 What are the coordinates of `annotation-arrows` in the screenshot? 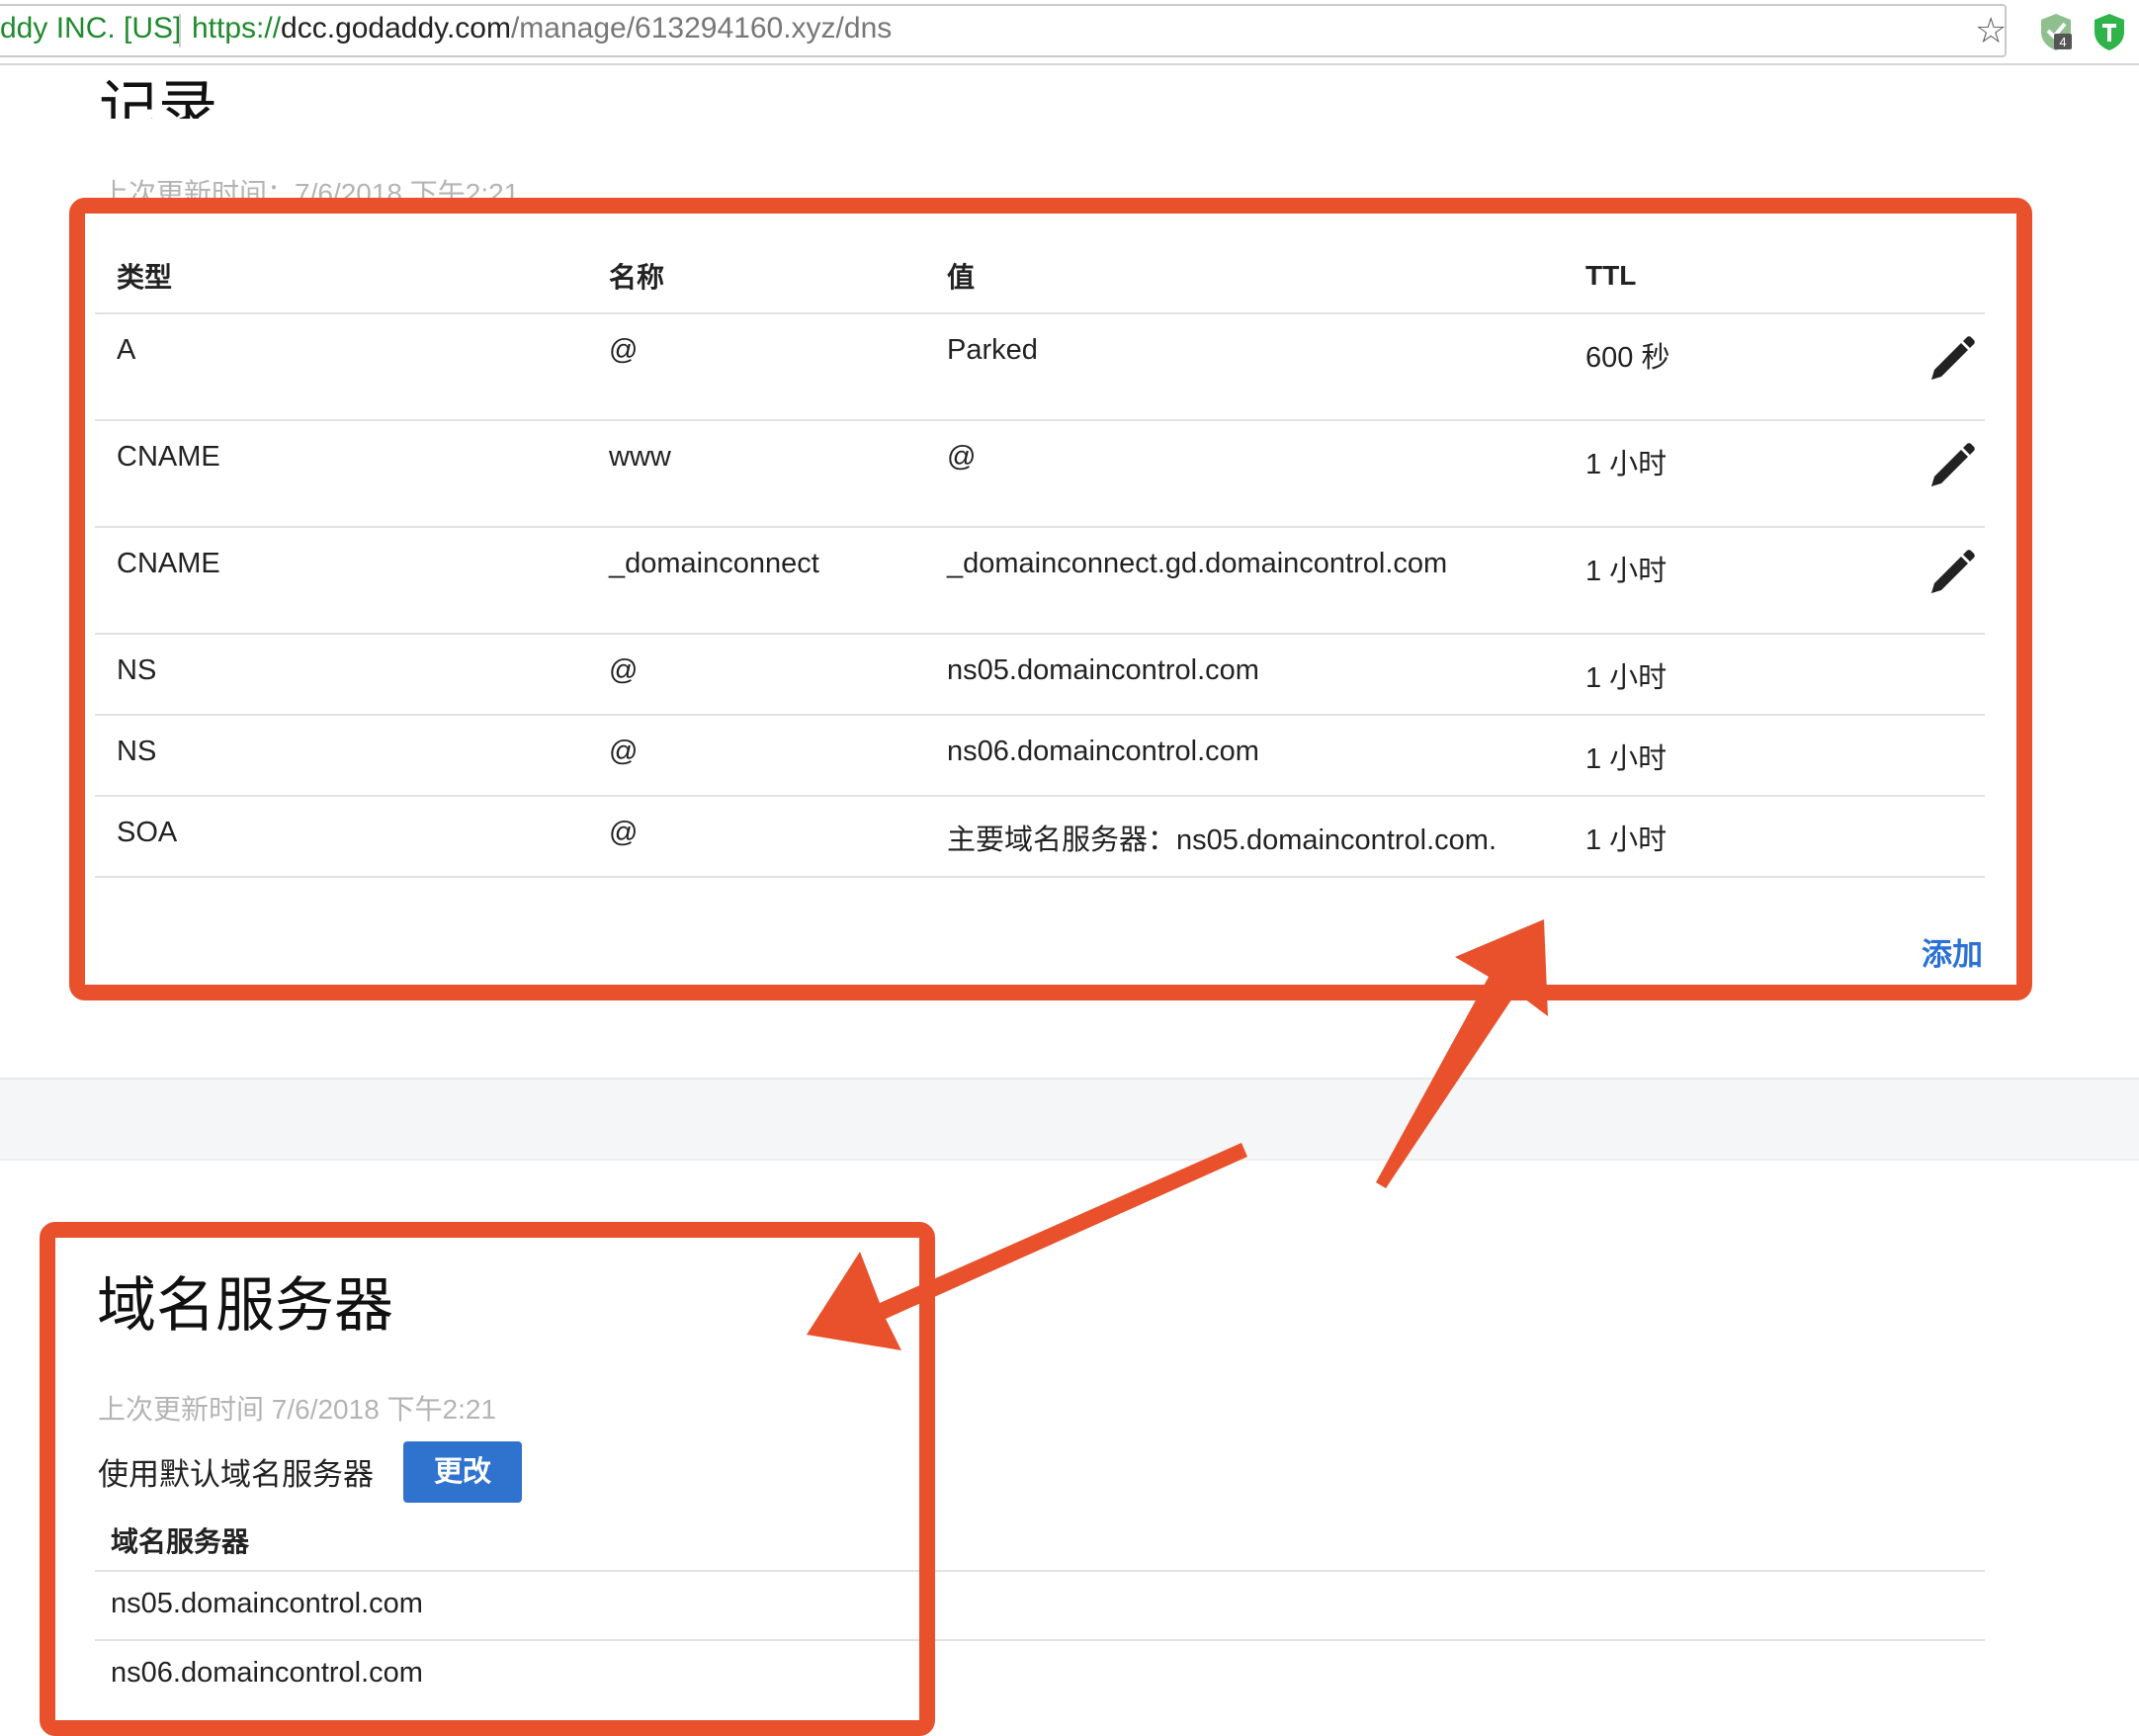 It's located at (1177, 1134).